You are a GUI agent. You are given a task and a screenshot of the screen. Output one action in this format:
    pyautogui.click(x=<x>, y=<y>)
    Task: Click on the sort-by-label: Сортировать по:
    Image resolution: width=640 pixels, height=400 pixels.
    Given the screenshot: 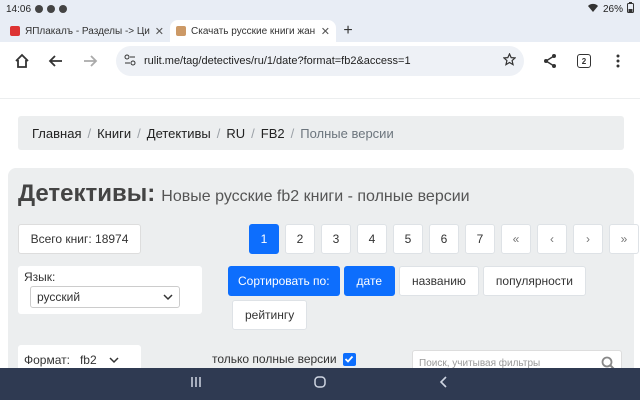 What is the action you would take?
    pyautogui.click(x=284, y=281)
    